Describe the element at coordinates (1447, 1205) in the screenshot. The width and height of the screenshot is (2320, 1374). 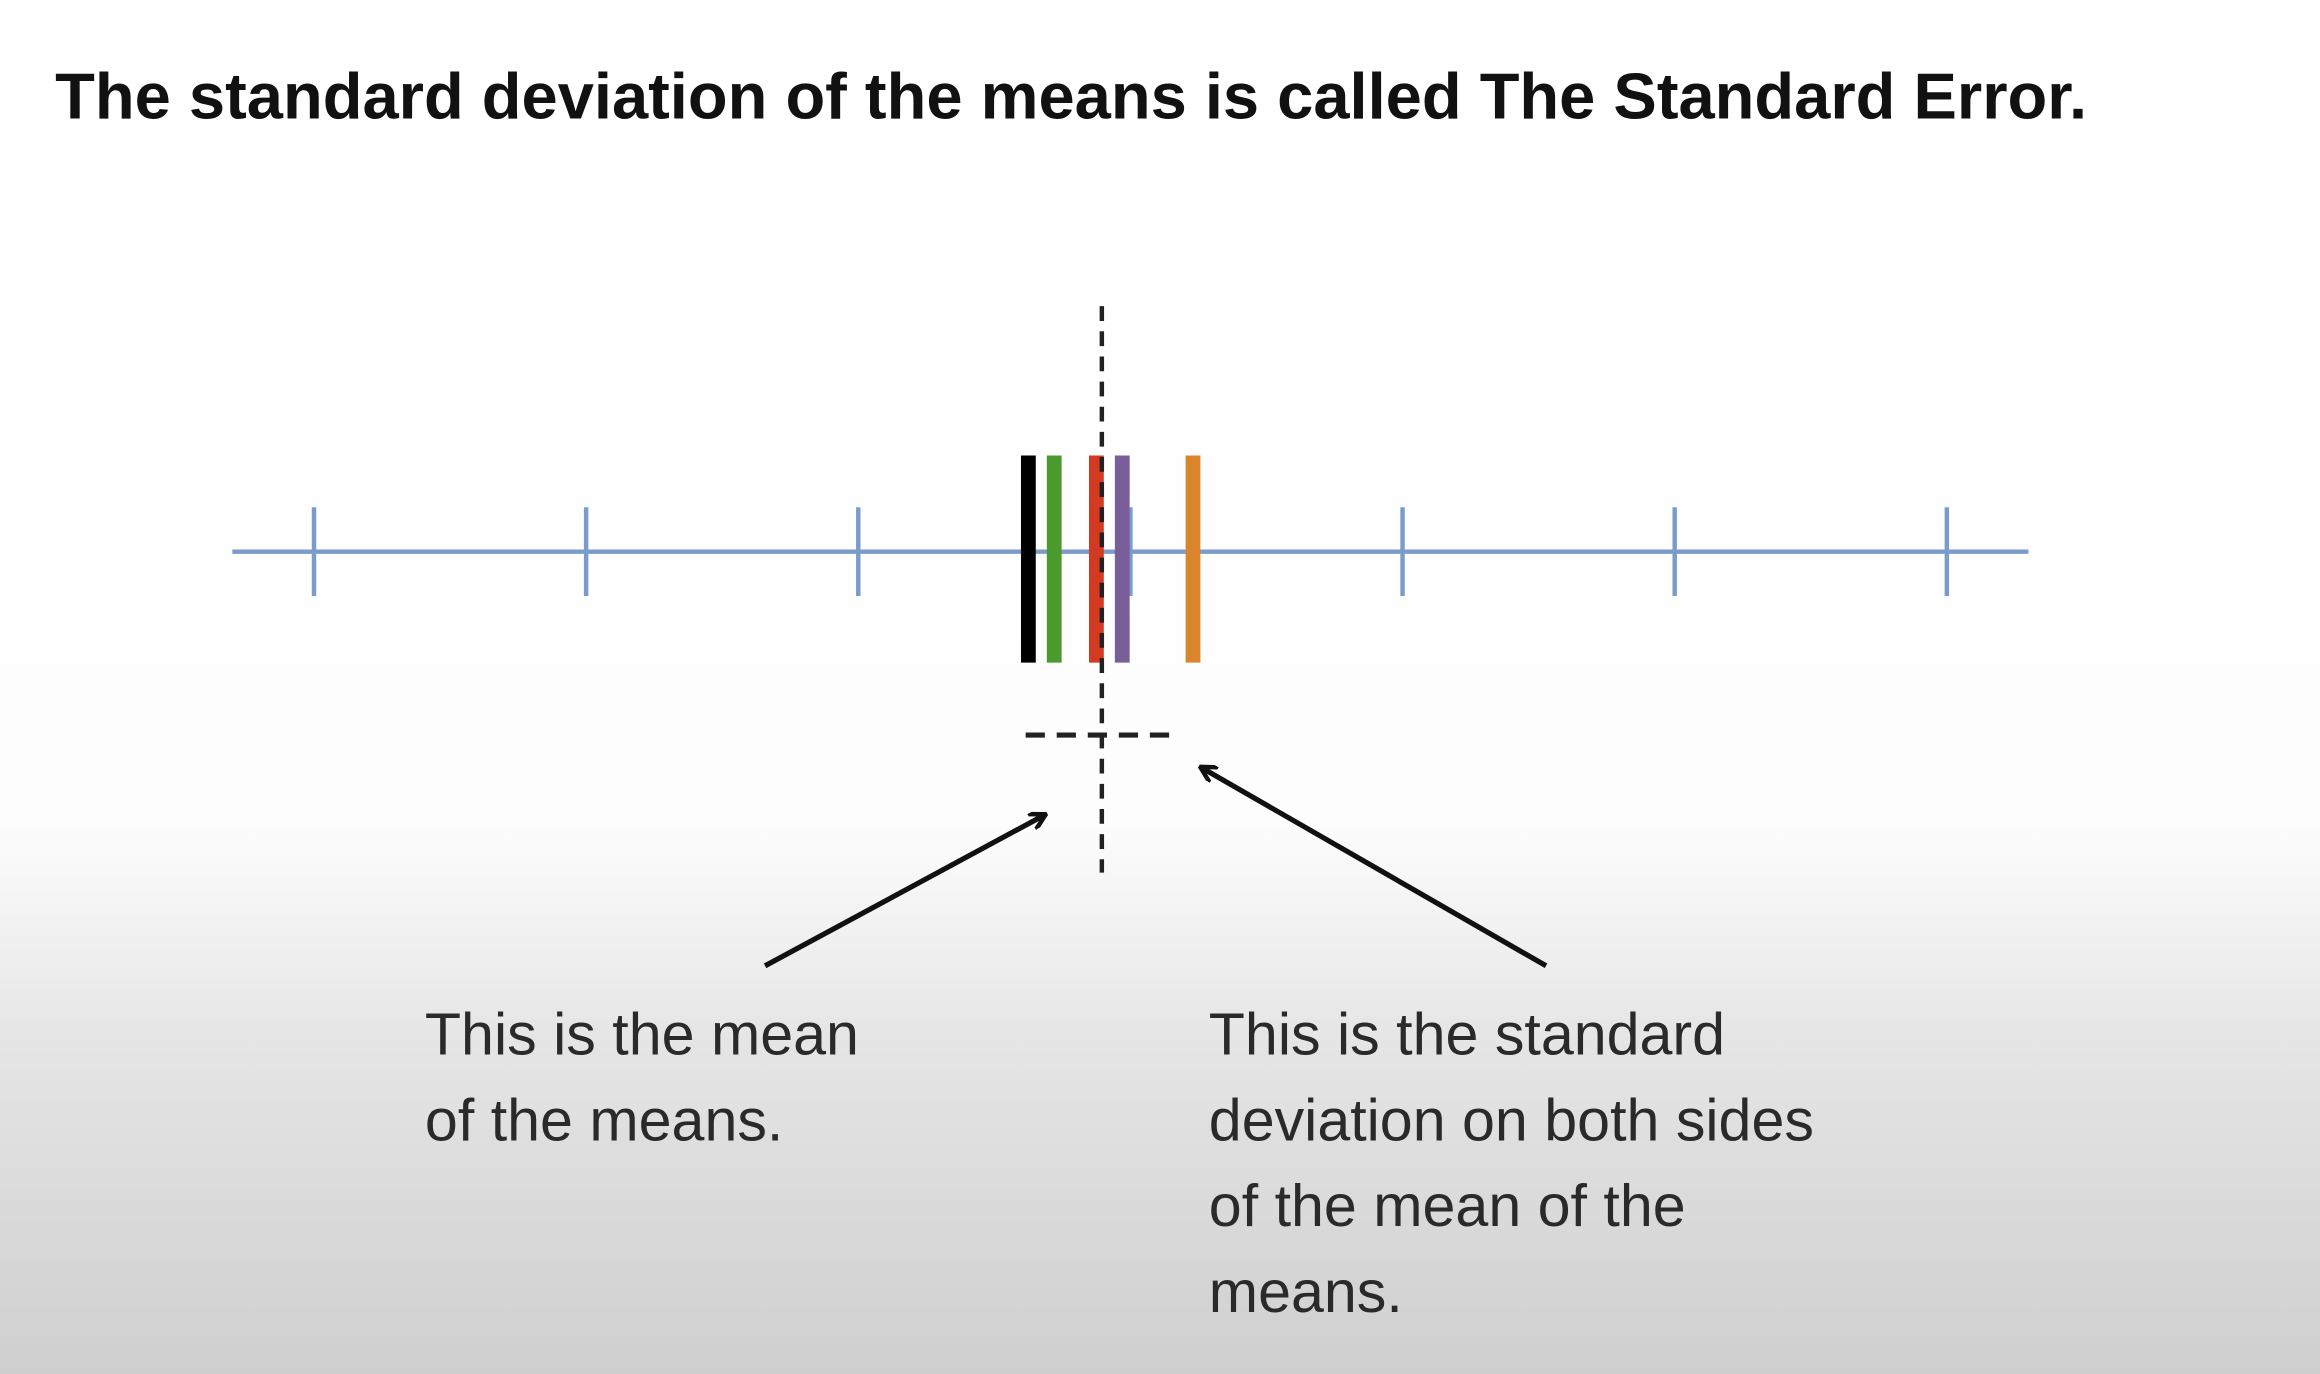
I see `caption-line: of the mean of the` at that location.